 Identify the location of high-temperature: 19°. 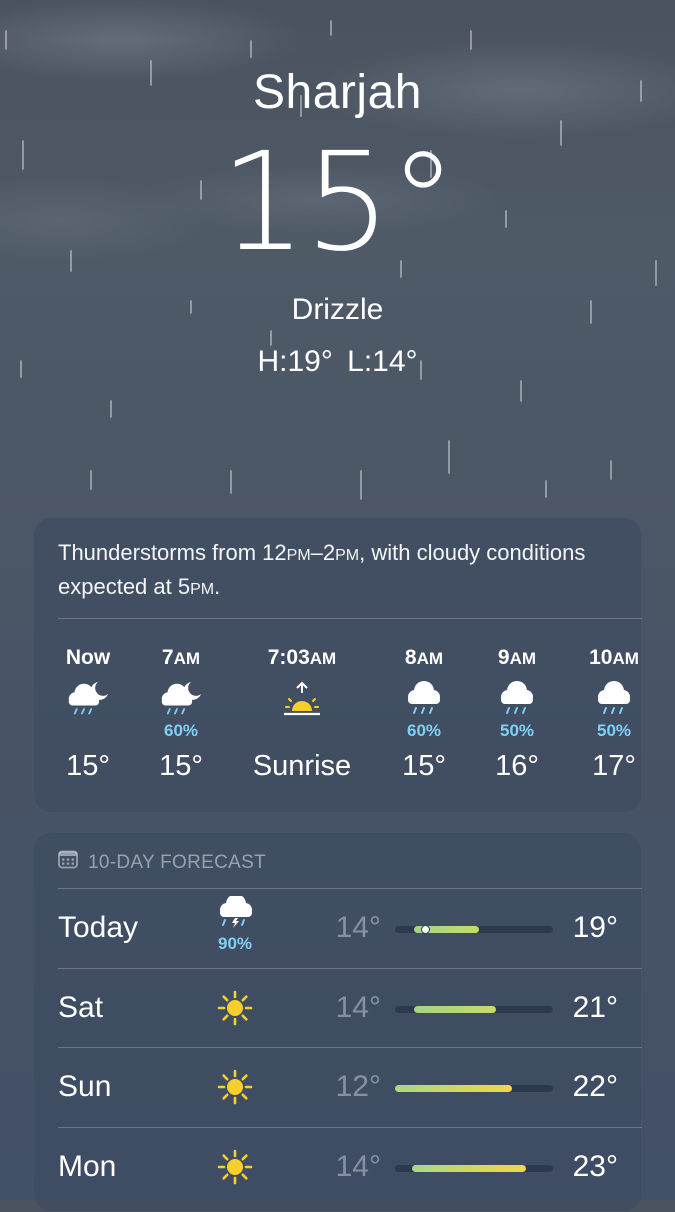
(595, 927).